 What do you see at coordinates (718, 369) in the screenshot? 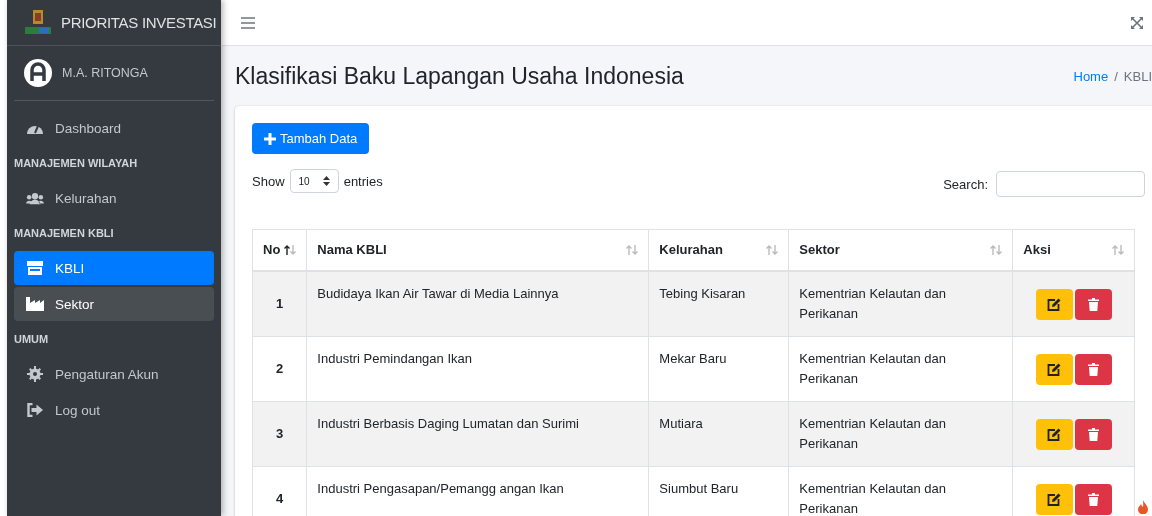
I see `table-cell: Mekar Baru` at bounding box center [718, 369].